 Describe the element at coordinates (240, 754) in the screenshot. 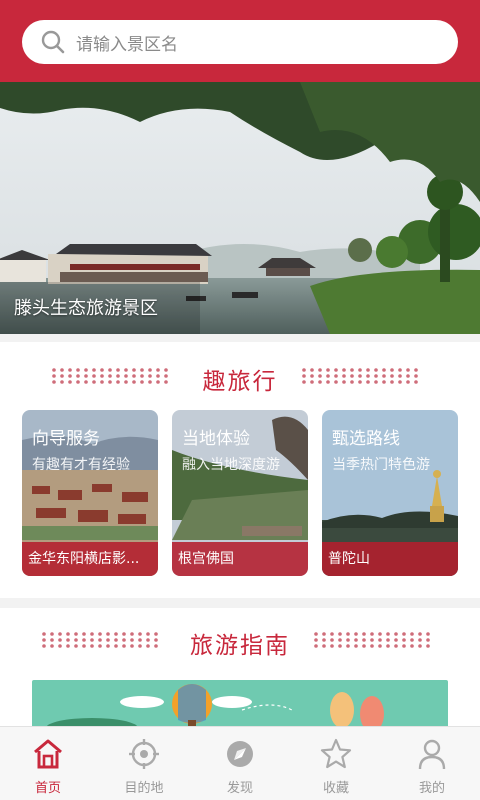

I see `compass-icon` at that location.